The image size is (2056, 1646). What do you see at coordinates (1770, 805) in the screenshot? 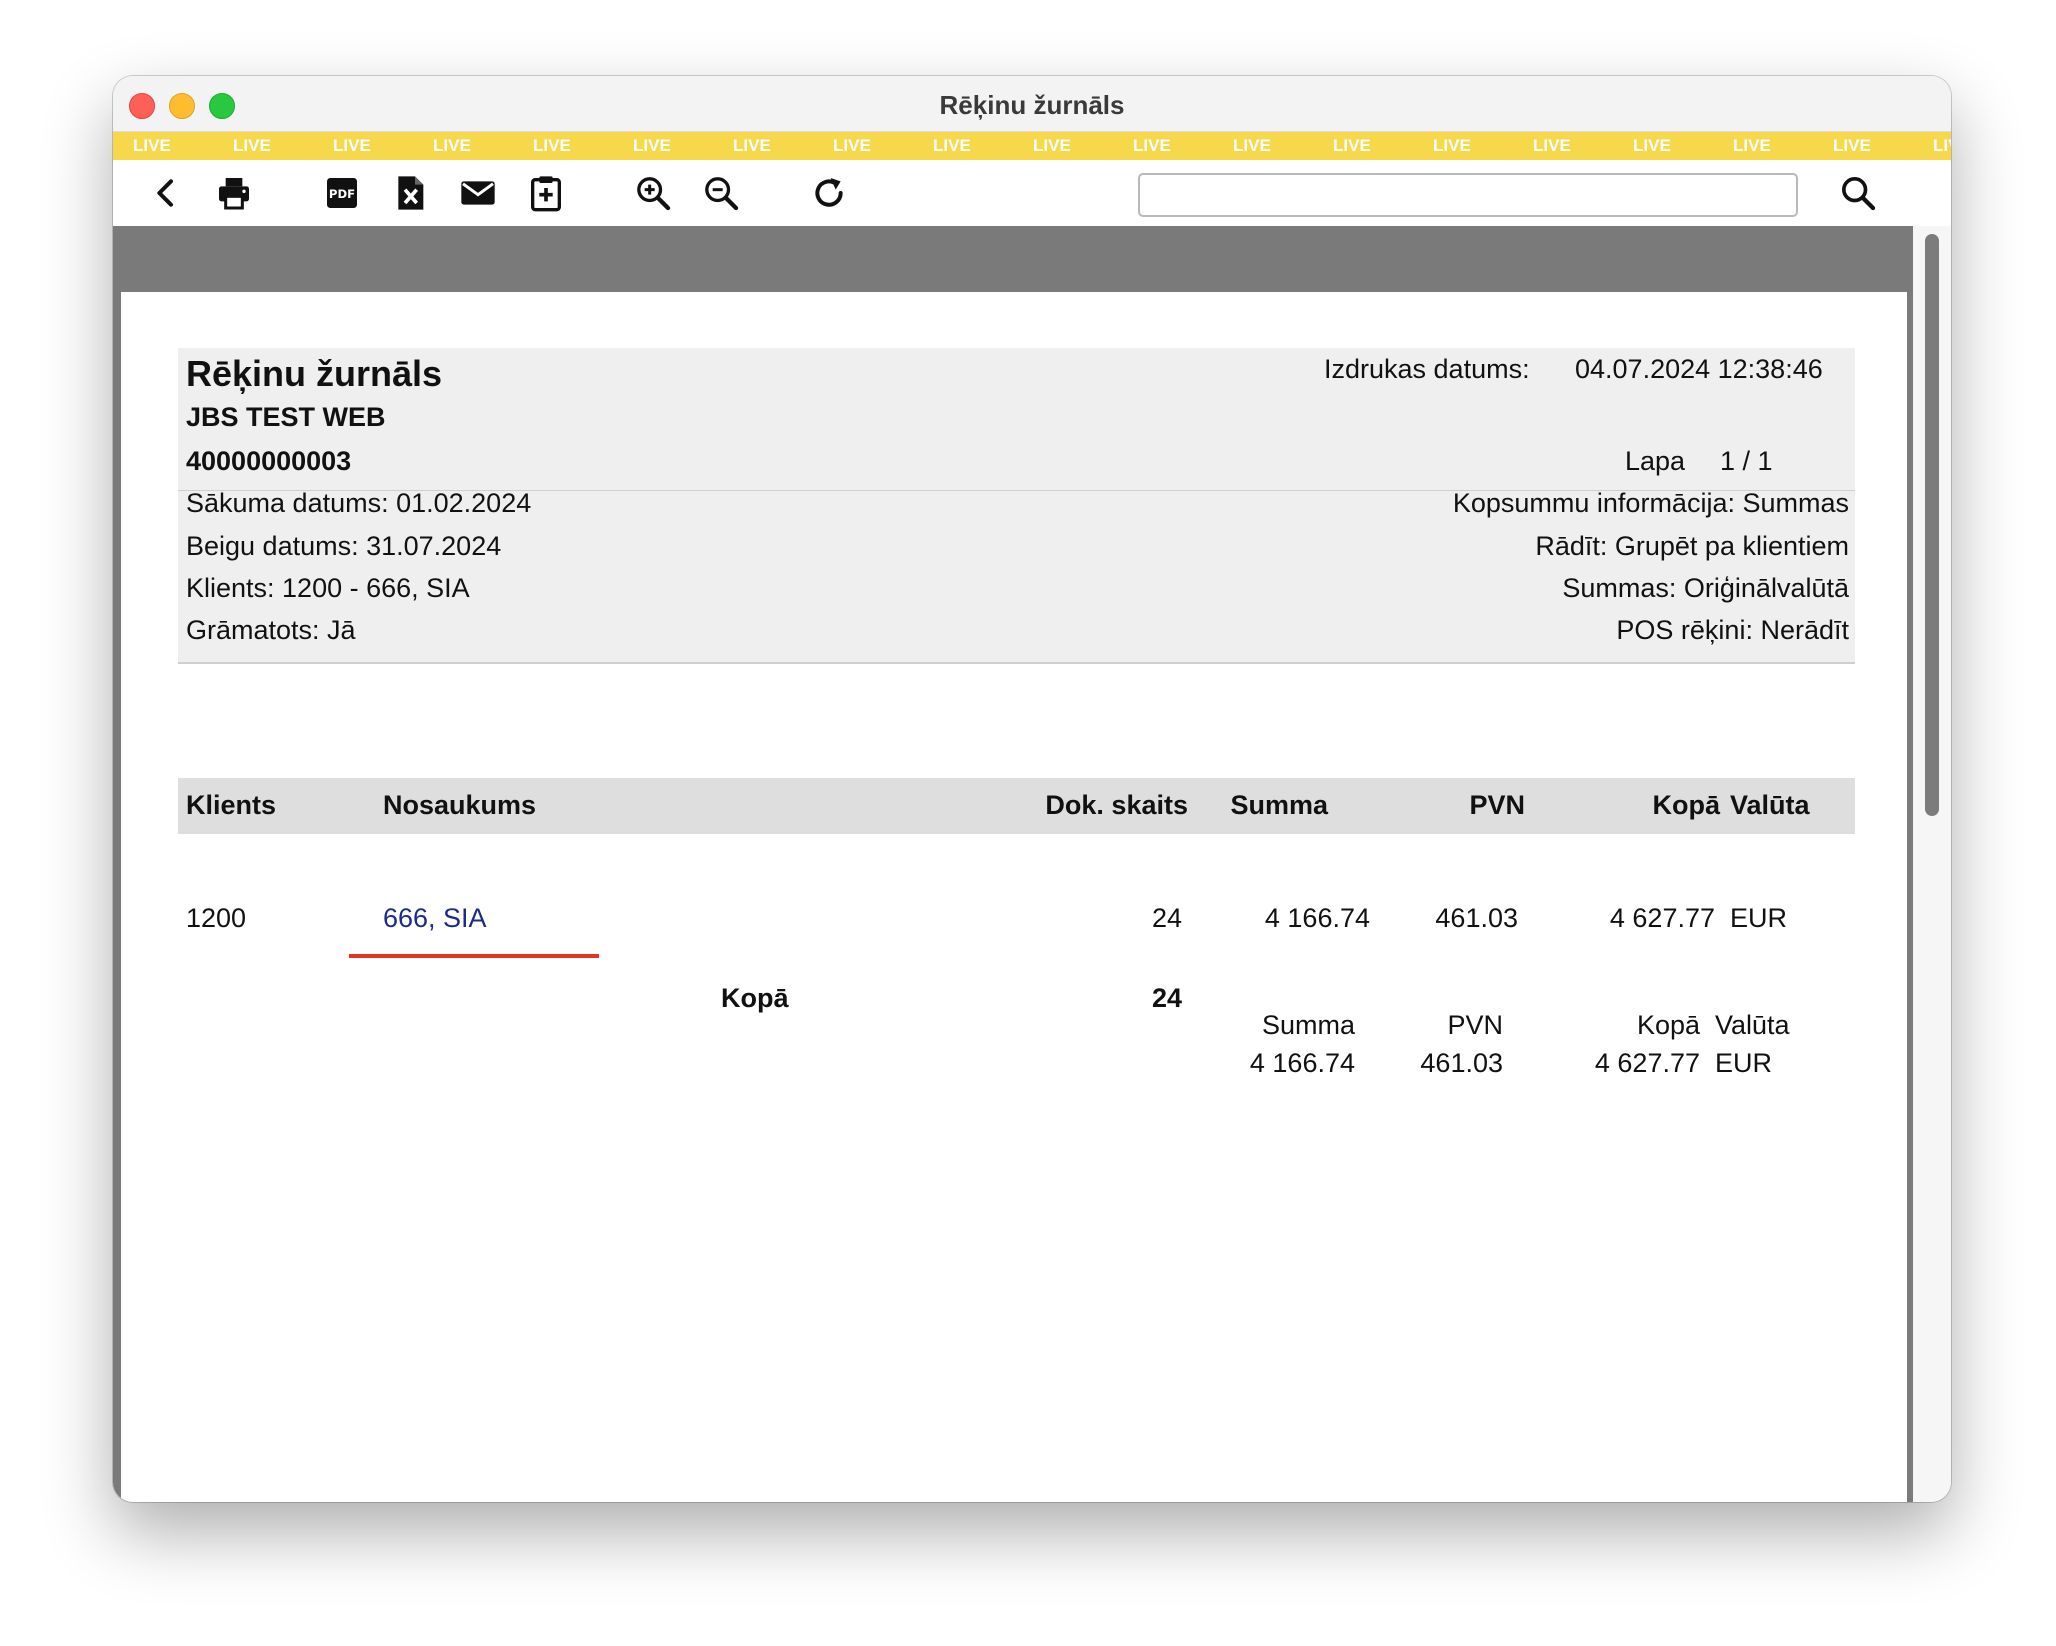
I see `column-header-currency: Valūta` at bounding box center [1770, 805].